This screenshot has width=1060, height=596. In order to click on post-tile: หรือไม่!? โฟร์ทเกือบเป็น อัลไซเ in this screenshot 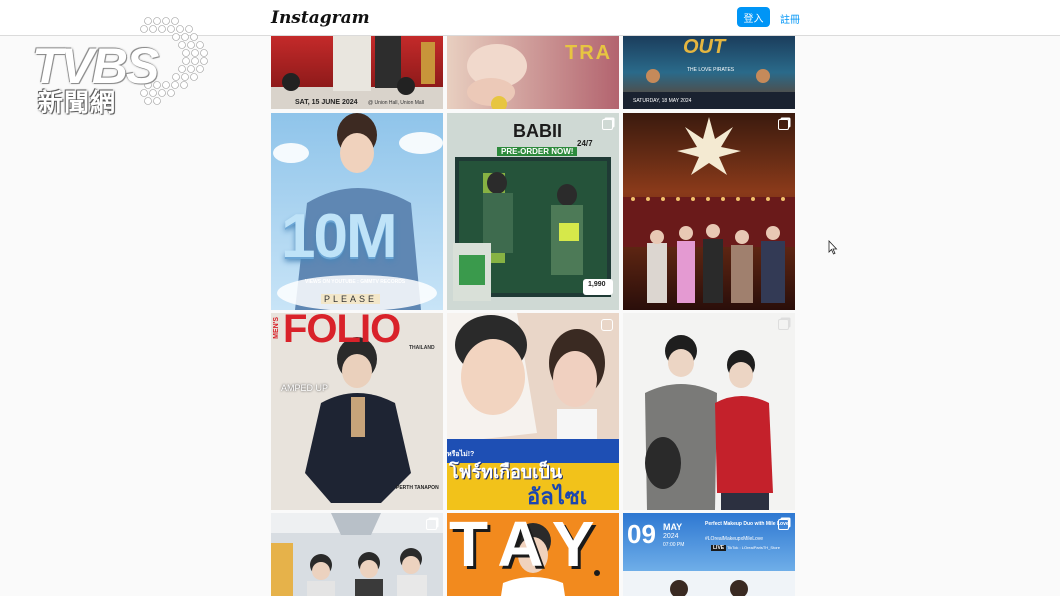, I will do `click(533, 411)`.